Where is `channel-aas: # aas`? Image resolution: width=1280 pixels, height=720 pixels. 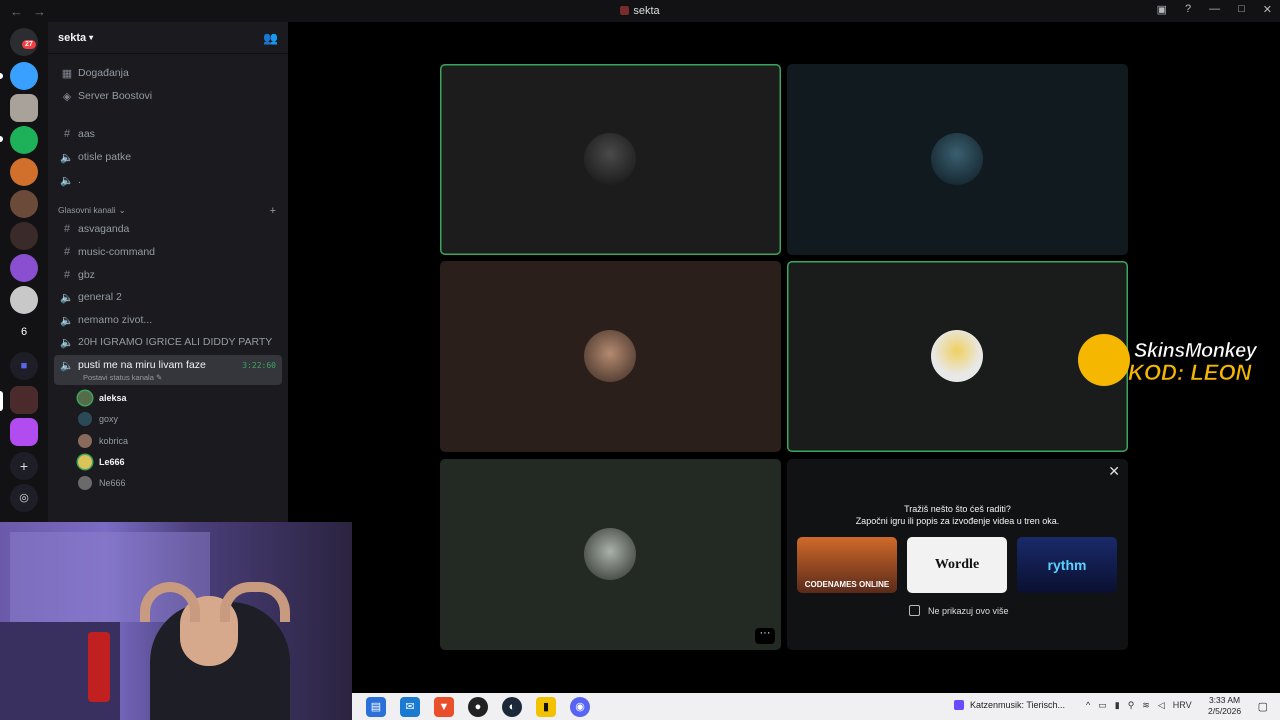 channel-aas: # aas is located at coordinates (168, 134).